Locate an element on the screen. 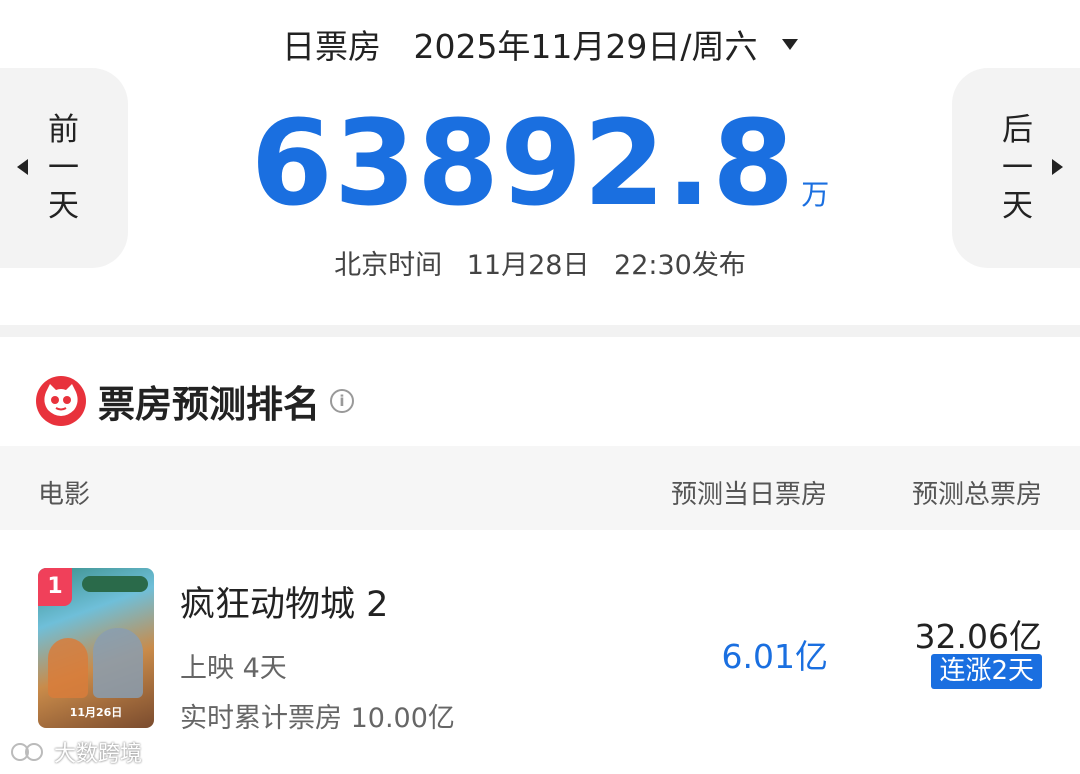 The image size is (1080, 774). column-header-movie: 电影 is located at coordinates (64, 495).